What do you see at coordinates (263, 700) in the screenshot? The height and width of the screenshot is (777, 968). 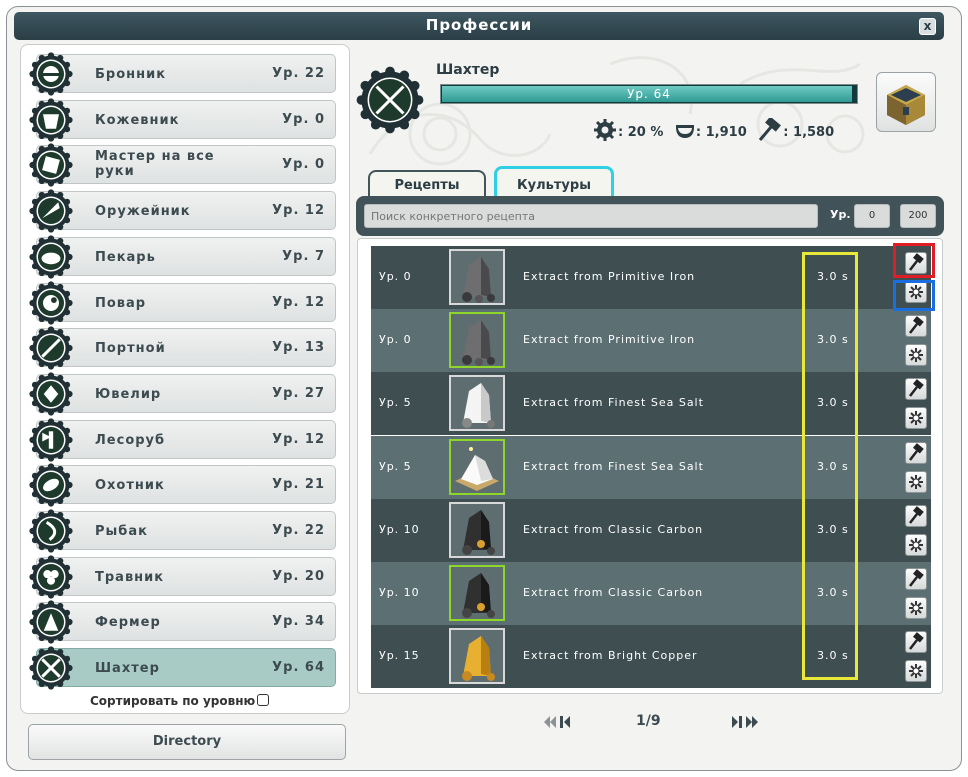 I see `sort-by-level-checkbox` at bounding box center [263, 700].